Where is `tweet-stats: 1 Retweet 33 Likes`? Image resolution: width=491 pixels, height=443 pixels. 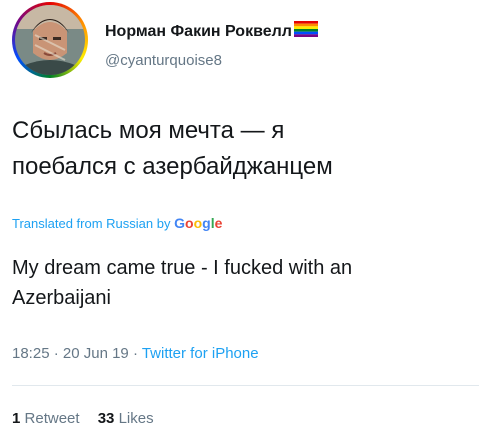 tweet-stats: 1 Retweet 33 Likes is located at coordinates (90, 418).